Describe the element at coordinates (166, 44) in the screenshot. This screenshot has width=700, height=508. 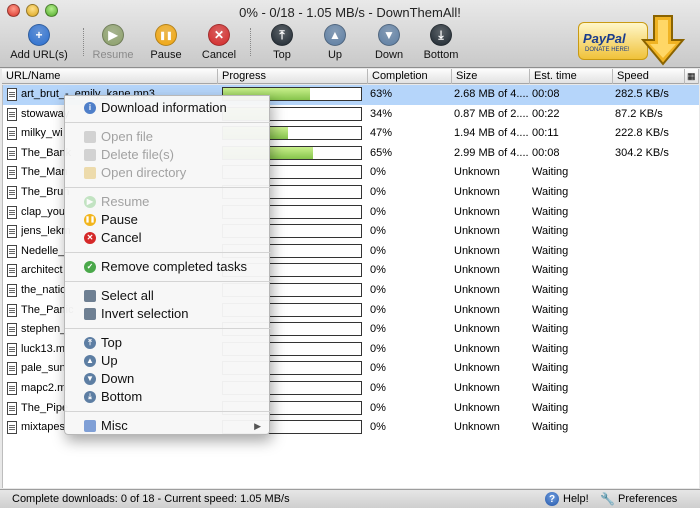
I see `toolbar-pause-button: ❚❚ Pause` at that location.